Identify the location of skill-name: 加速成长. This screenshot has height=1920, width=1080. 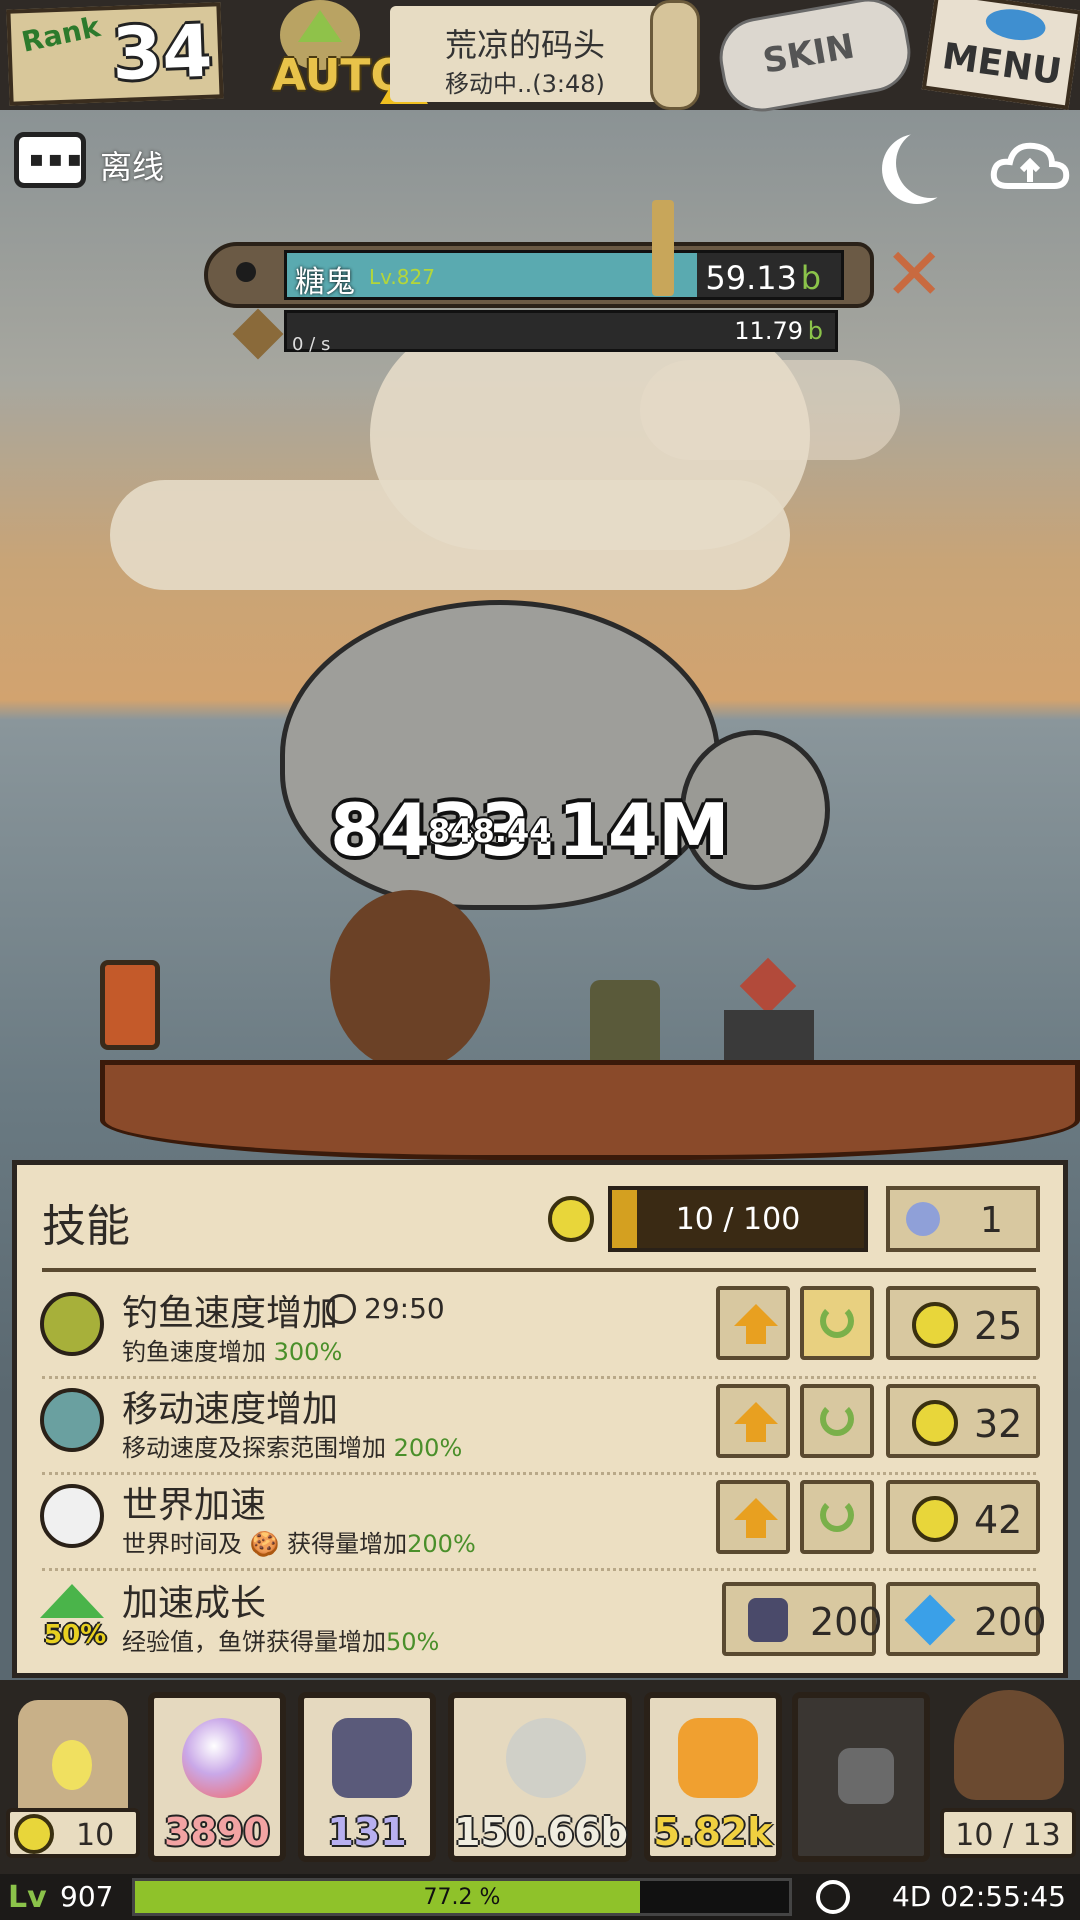
(194, 1603).